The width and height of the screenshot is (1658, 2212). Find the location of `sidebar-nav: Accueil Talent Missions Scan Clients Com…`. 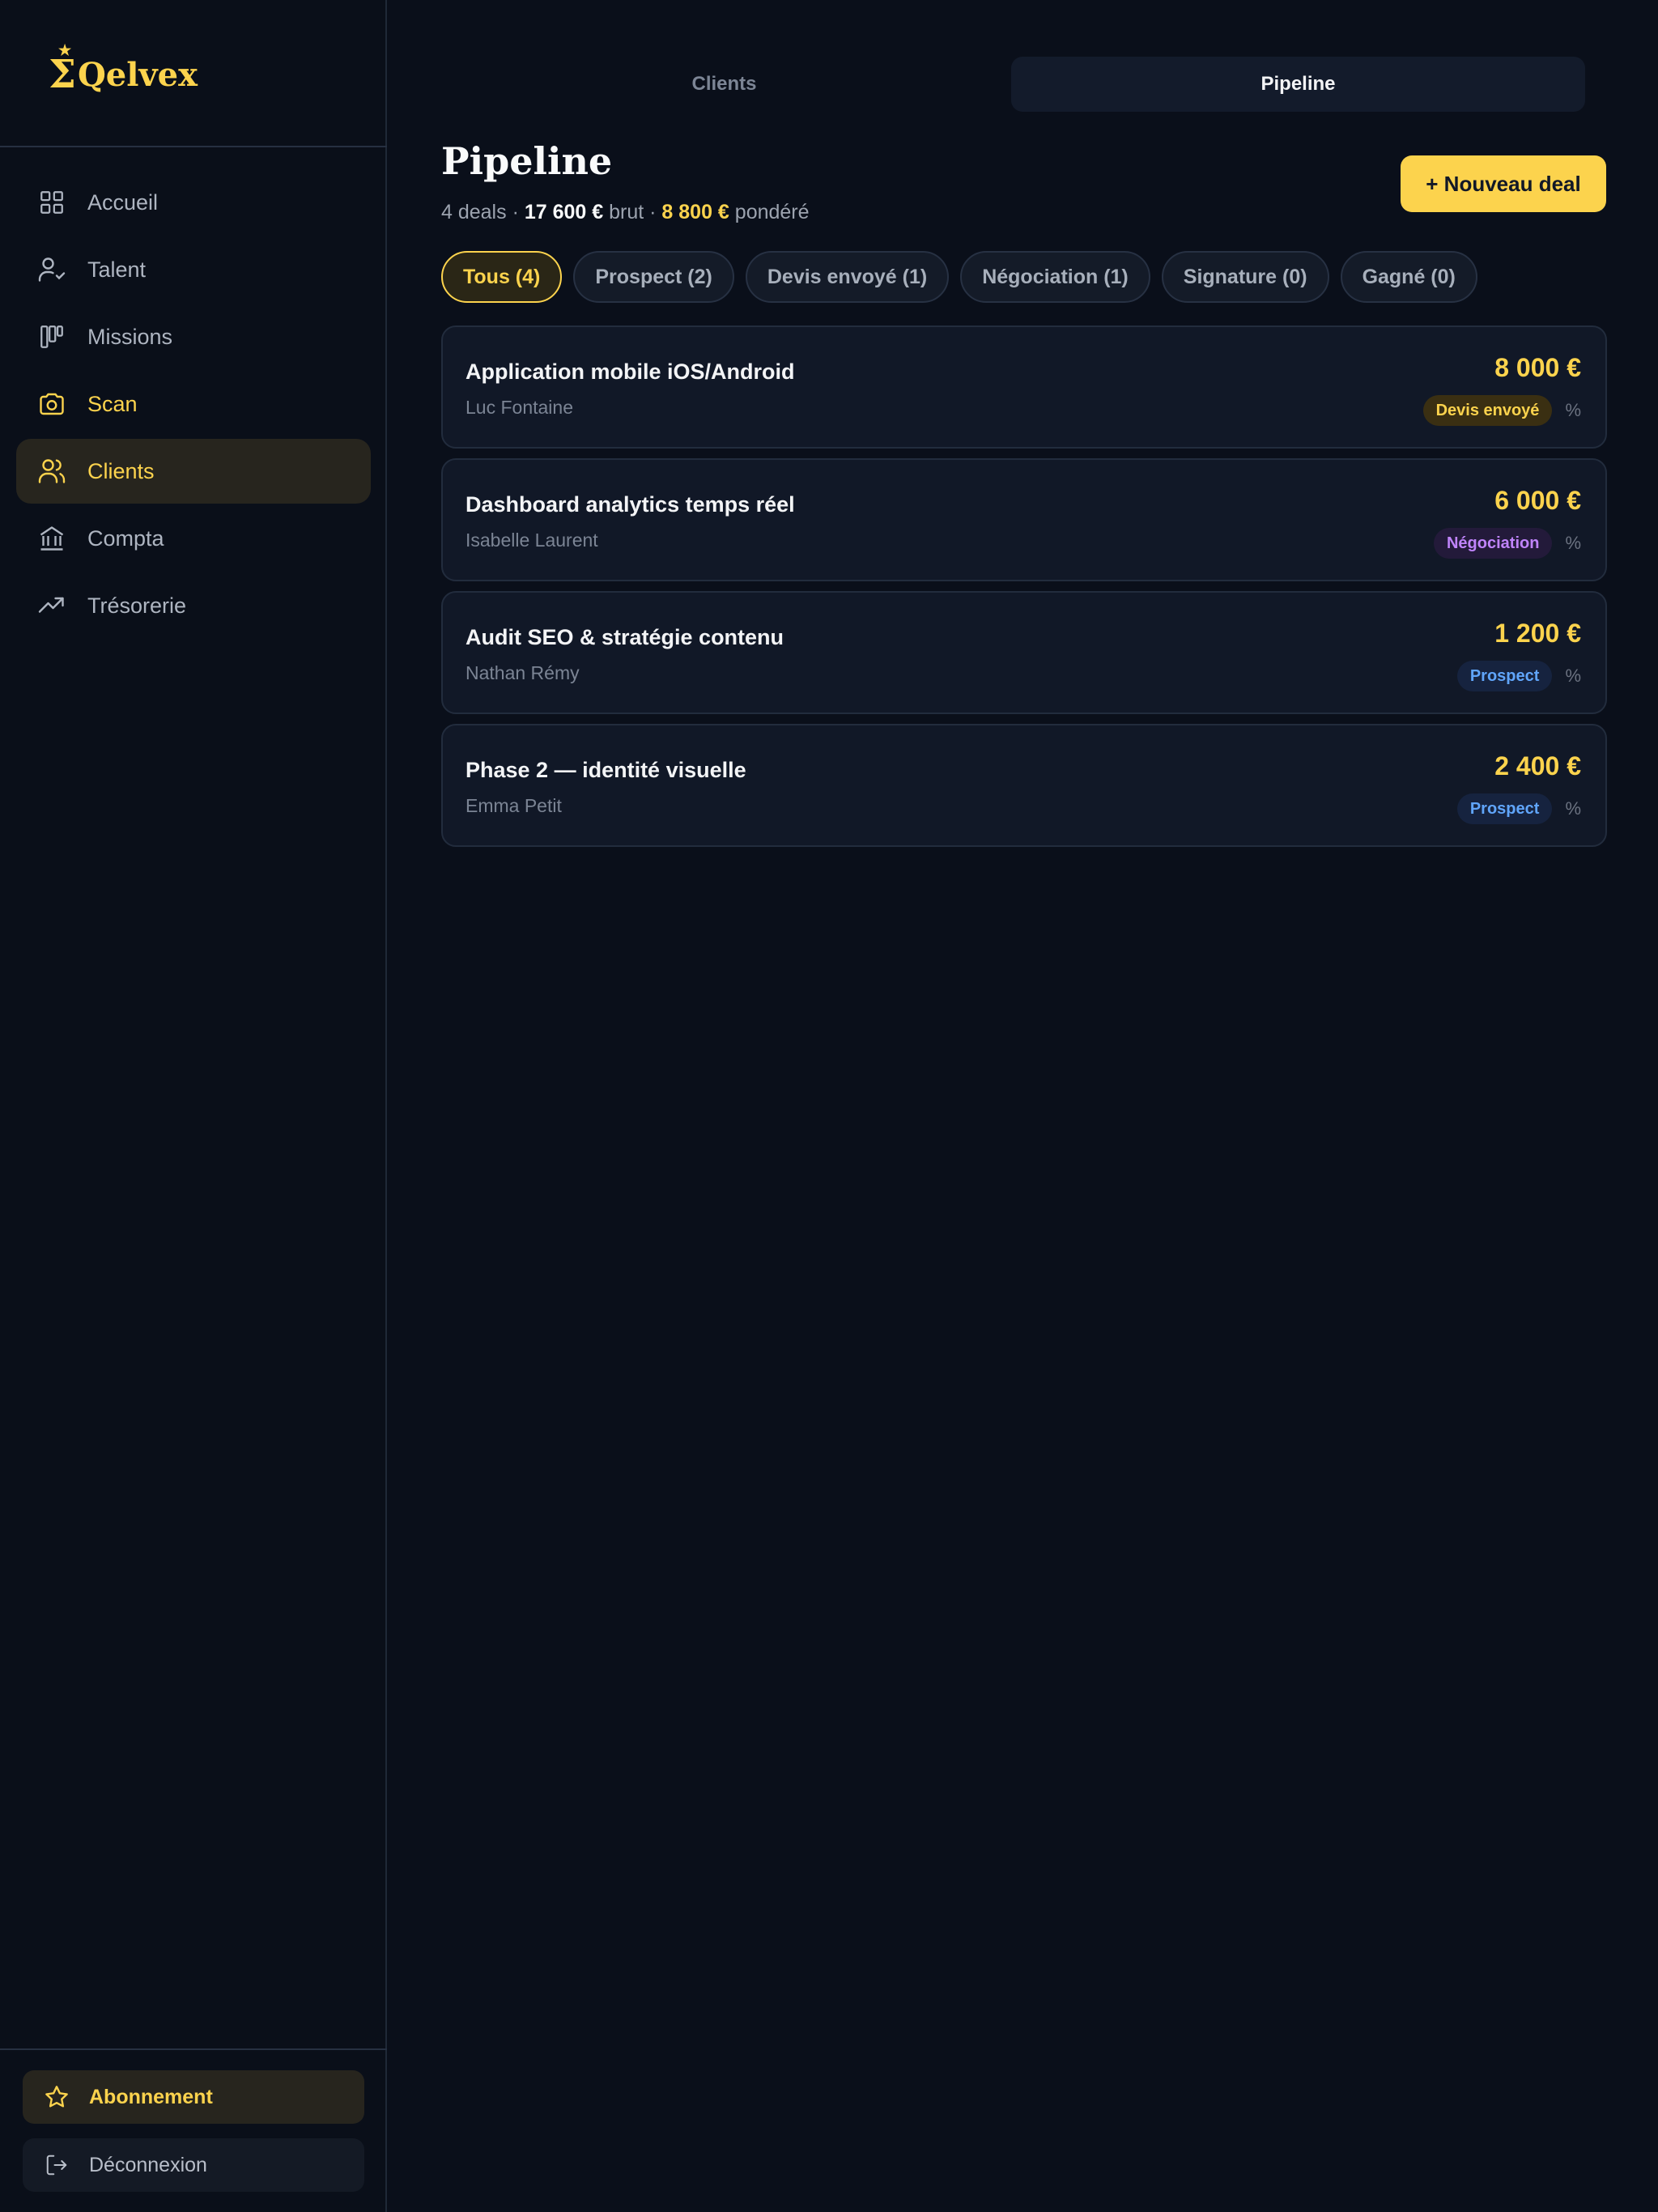

sidebar-nav: Accueil Talent Missions Scan Clients Com… is located at coordinates (193, 405).